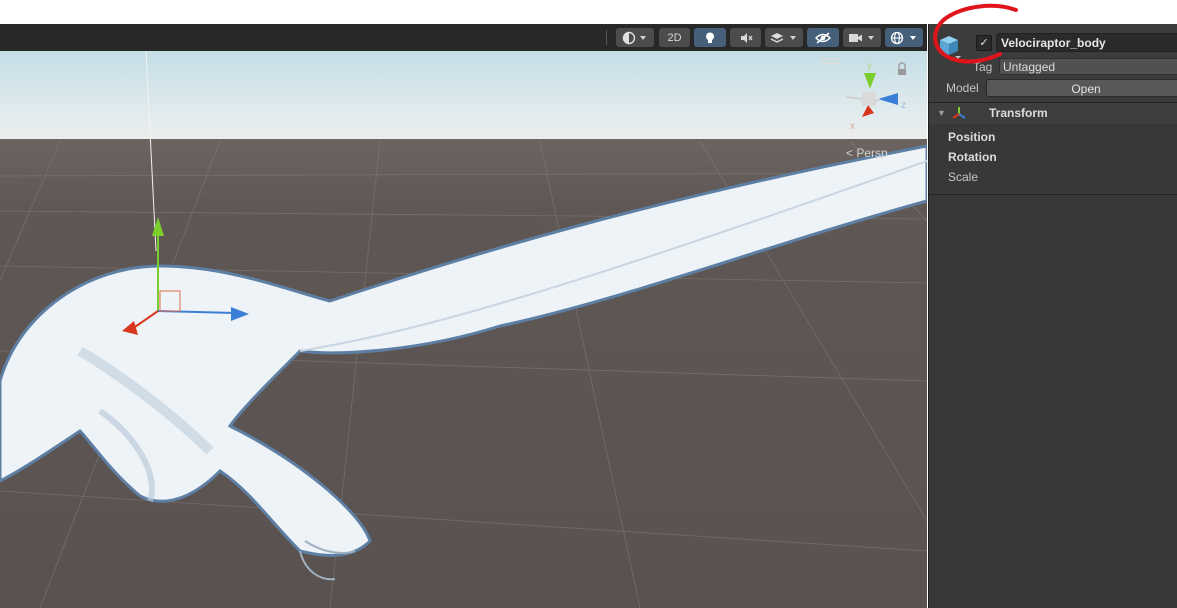  I want to click on open-model-button: Open, so click(1081, 88).